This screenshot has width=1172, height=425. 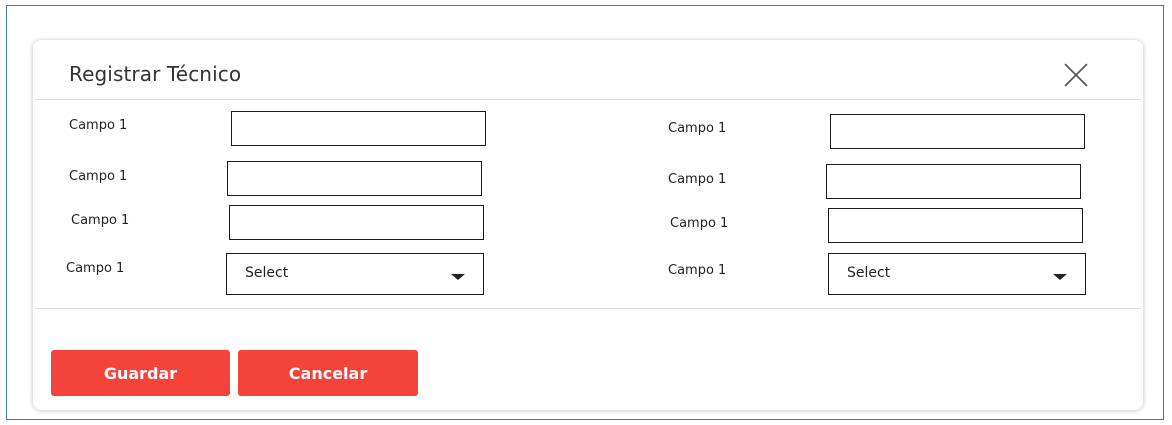 I want to click on footer-divider, so click(x=588, y=308).